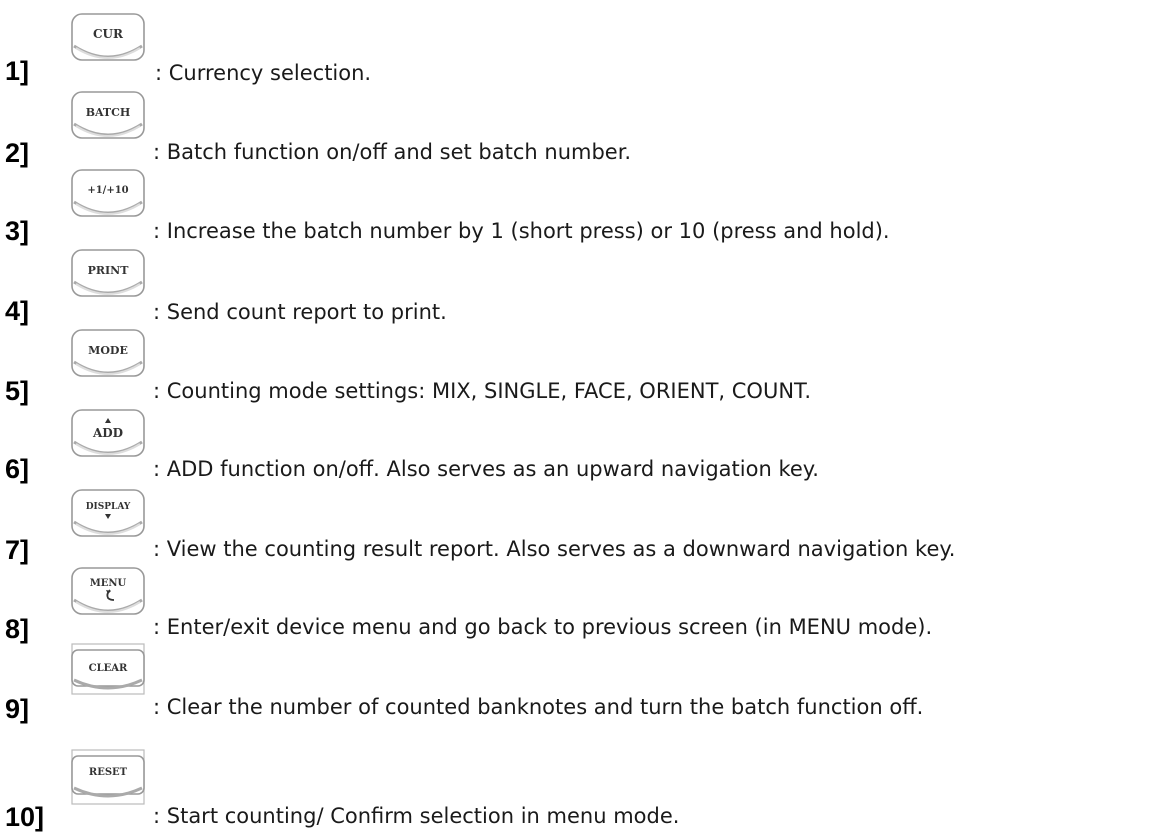 The height and width of the screenshot is (837, 1168). I want to click on batch-key-icon: BATCH, so click(108, 119).